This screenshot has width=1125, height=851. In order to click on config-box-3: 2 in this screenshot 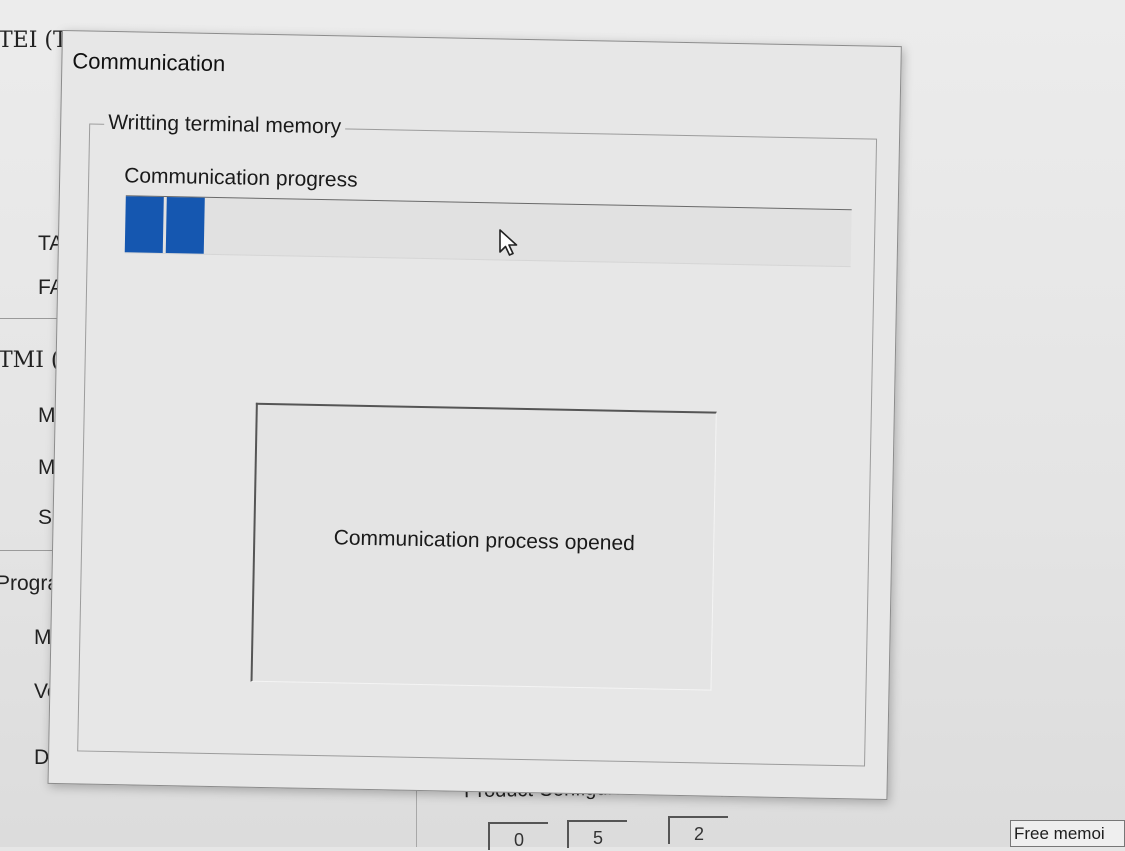, I will do `click(698, 830)`.